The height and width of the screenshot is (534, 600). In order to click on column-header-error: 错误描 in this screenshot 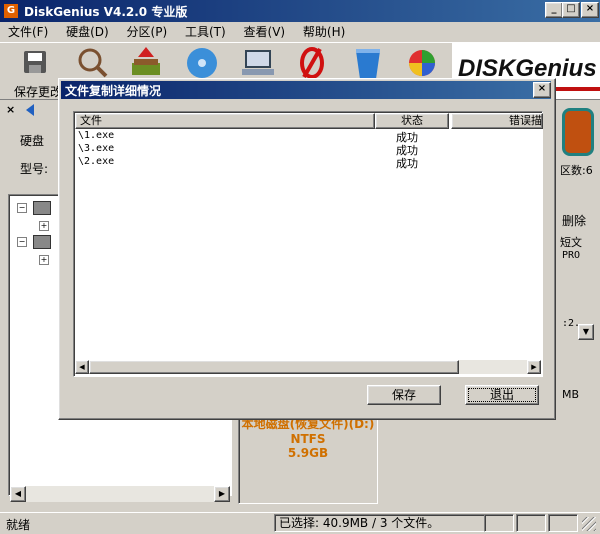, I will do `click(497, 121)`.